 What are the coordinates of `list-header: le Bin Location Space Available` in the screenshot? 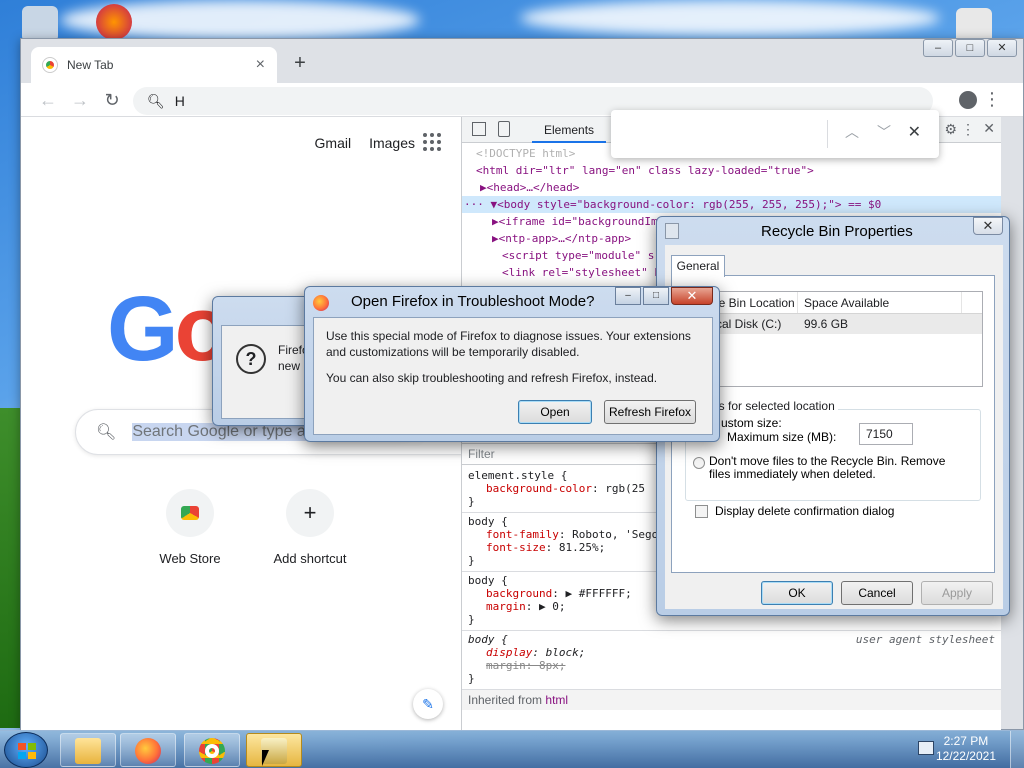 It's located at (846, 303).